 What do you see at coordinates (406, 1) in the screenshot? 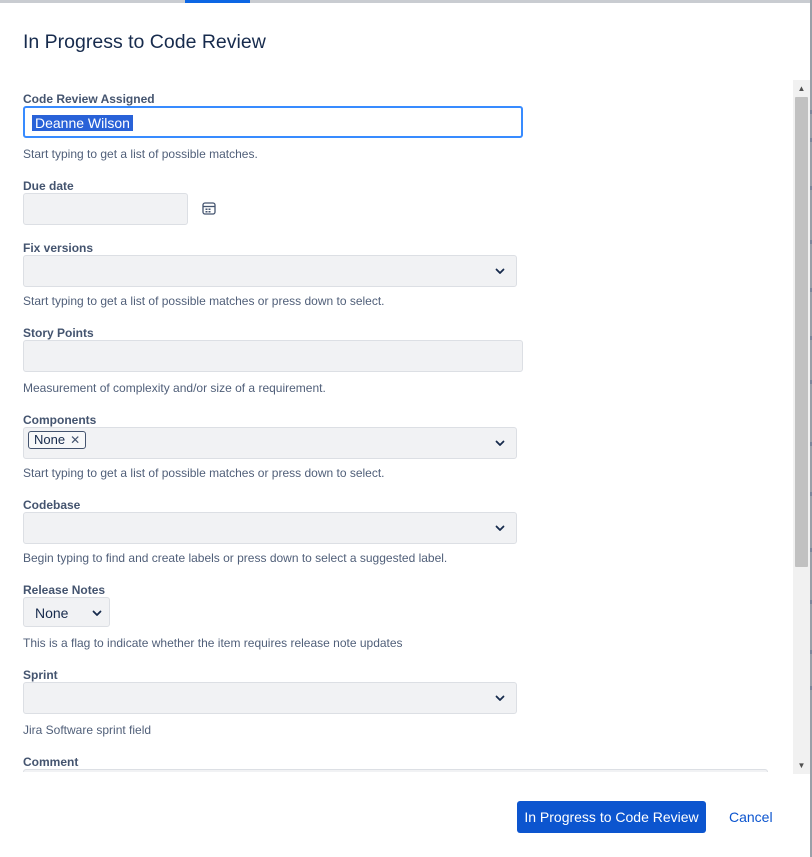
I see `background-page-strip` at bounding box center [406, 1].